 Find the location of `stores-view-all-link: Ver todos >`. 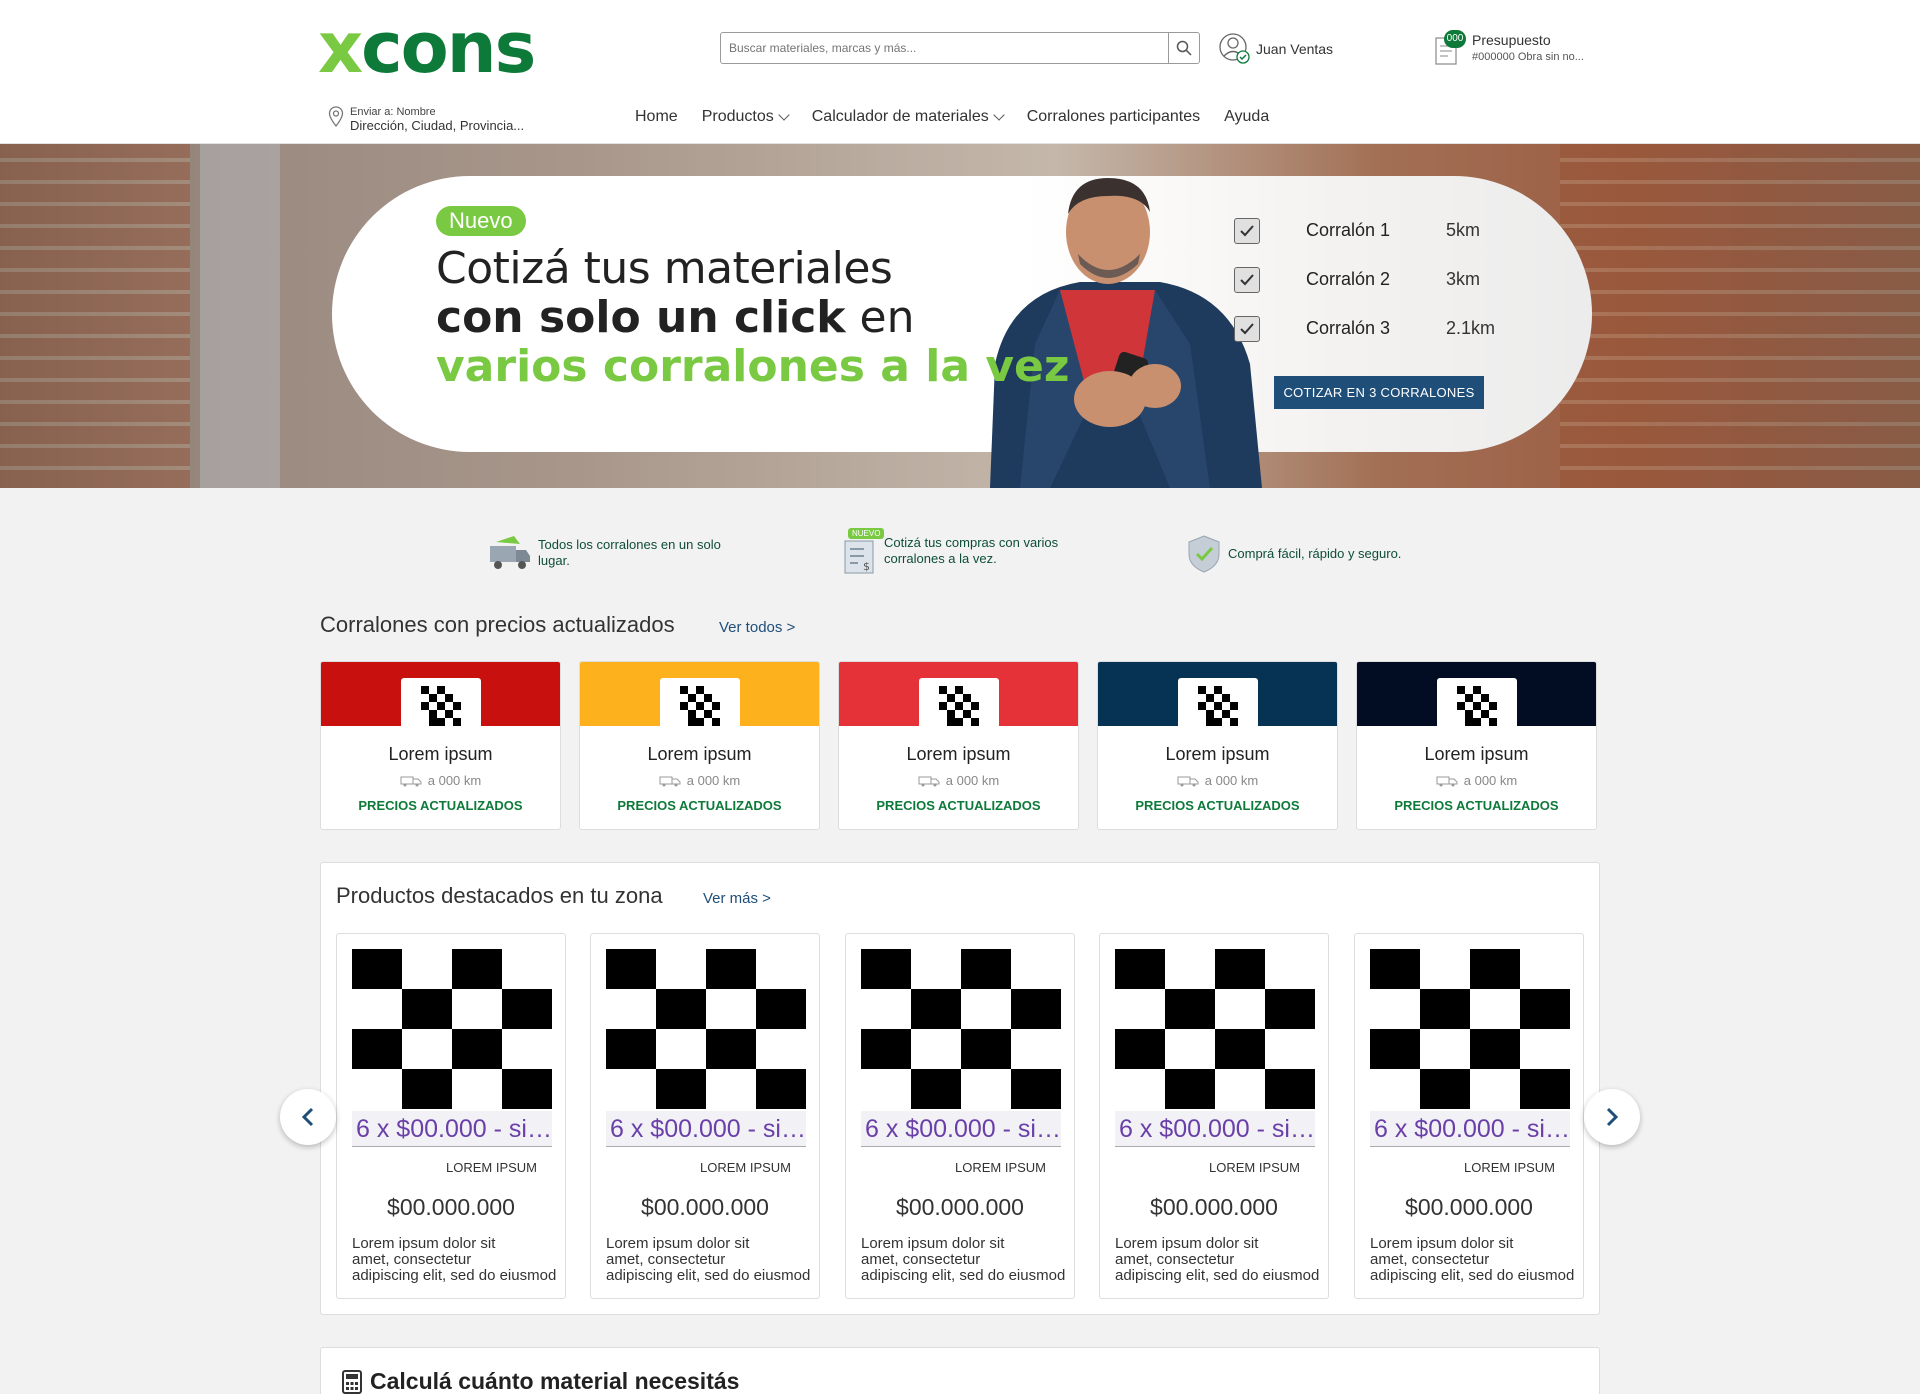

stores-view-all-link: Ver todos > is located at coordinates (757, 627).